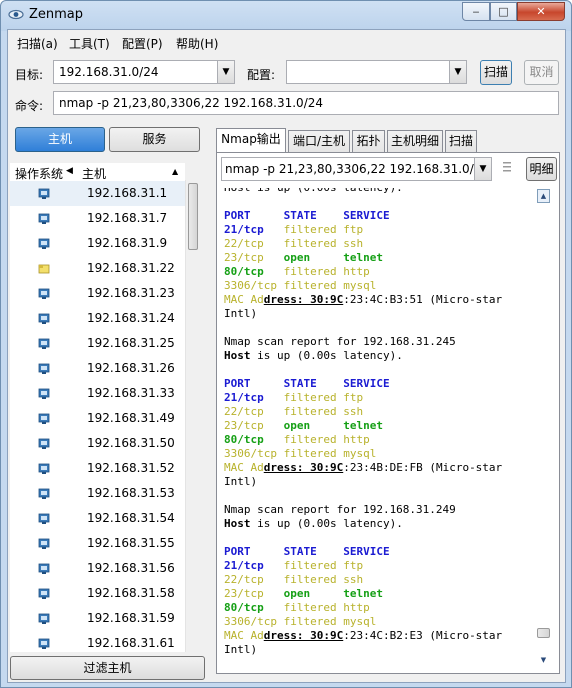 This screenshot has width=572, height=688. I want to click on host-row: 192.168.31.1, so click(97, 193).